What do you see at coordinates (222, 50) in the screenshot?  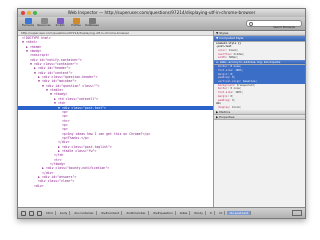 I see `property-name: color` at bounding box center [222, 50].